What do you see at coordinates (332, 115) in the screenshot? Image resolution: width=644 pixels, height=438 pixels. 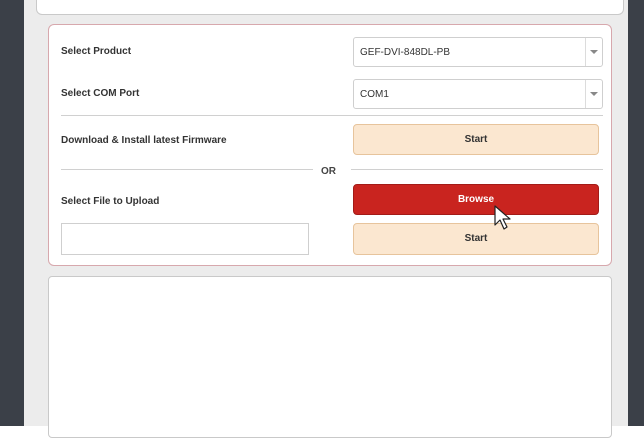 I see `section-divider` at bounding box center [332, 115].